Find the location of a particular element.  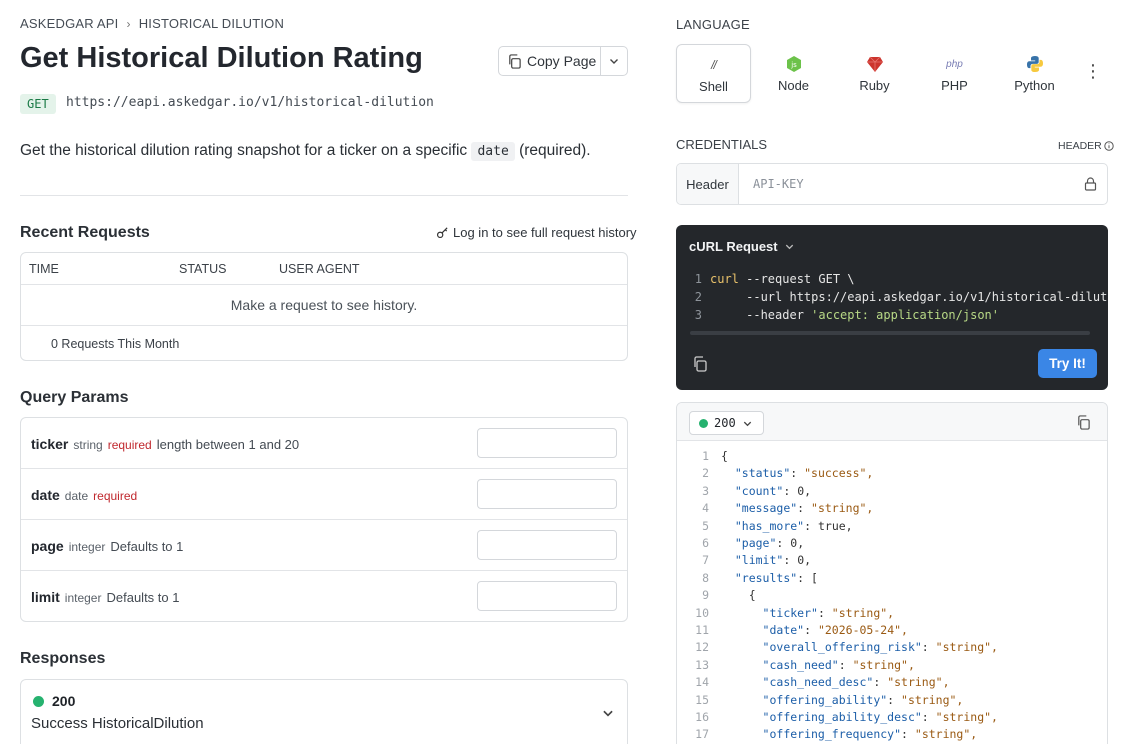

lang-label: Python is located at coordinates (1034, 85).